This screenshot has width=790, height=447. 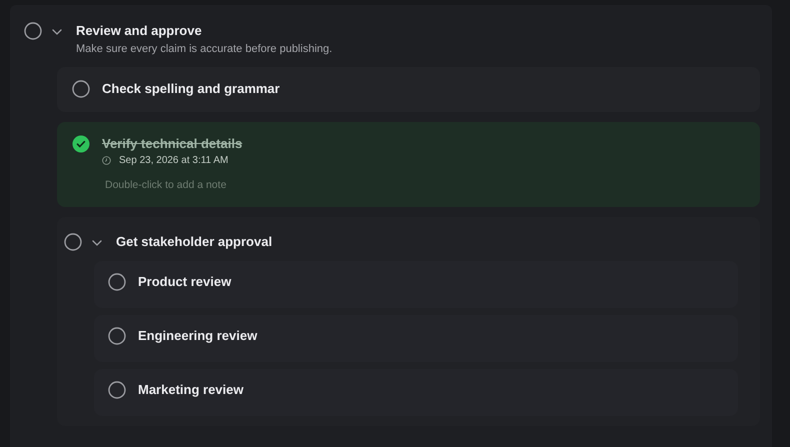 What do you see at coordinates (194, 242) in the screenshot?
I see `task-title: Get stakeholder approval` at bounding box center [194, 242].